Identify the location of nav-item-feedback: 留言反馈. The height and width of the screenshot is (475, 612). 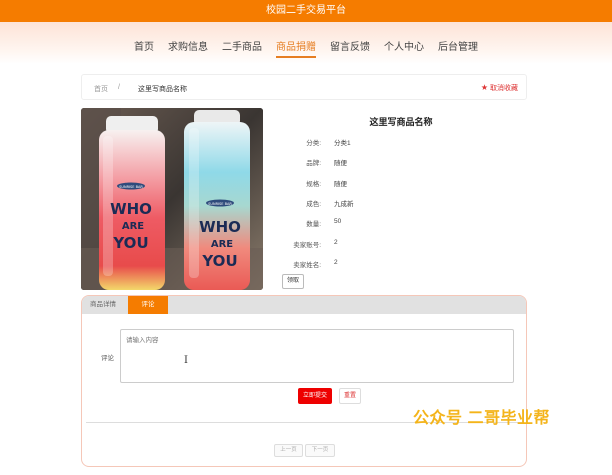
(350, 48).